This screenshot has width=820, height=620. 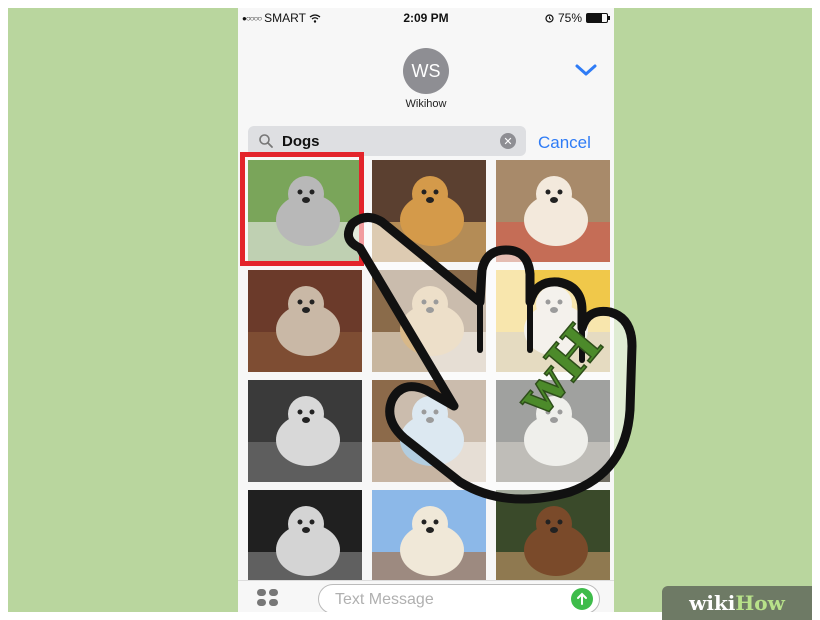 I want to click on conversation-header: WS Wikihow, so click(x=426, y=74).